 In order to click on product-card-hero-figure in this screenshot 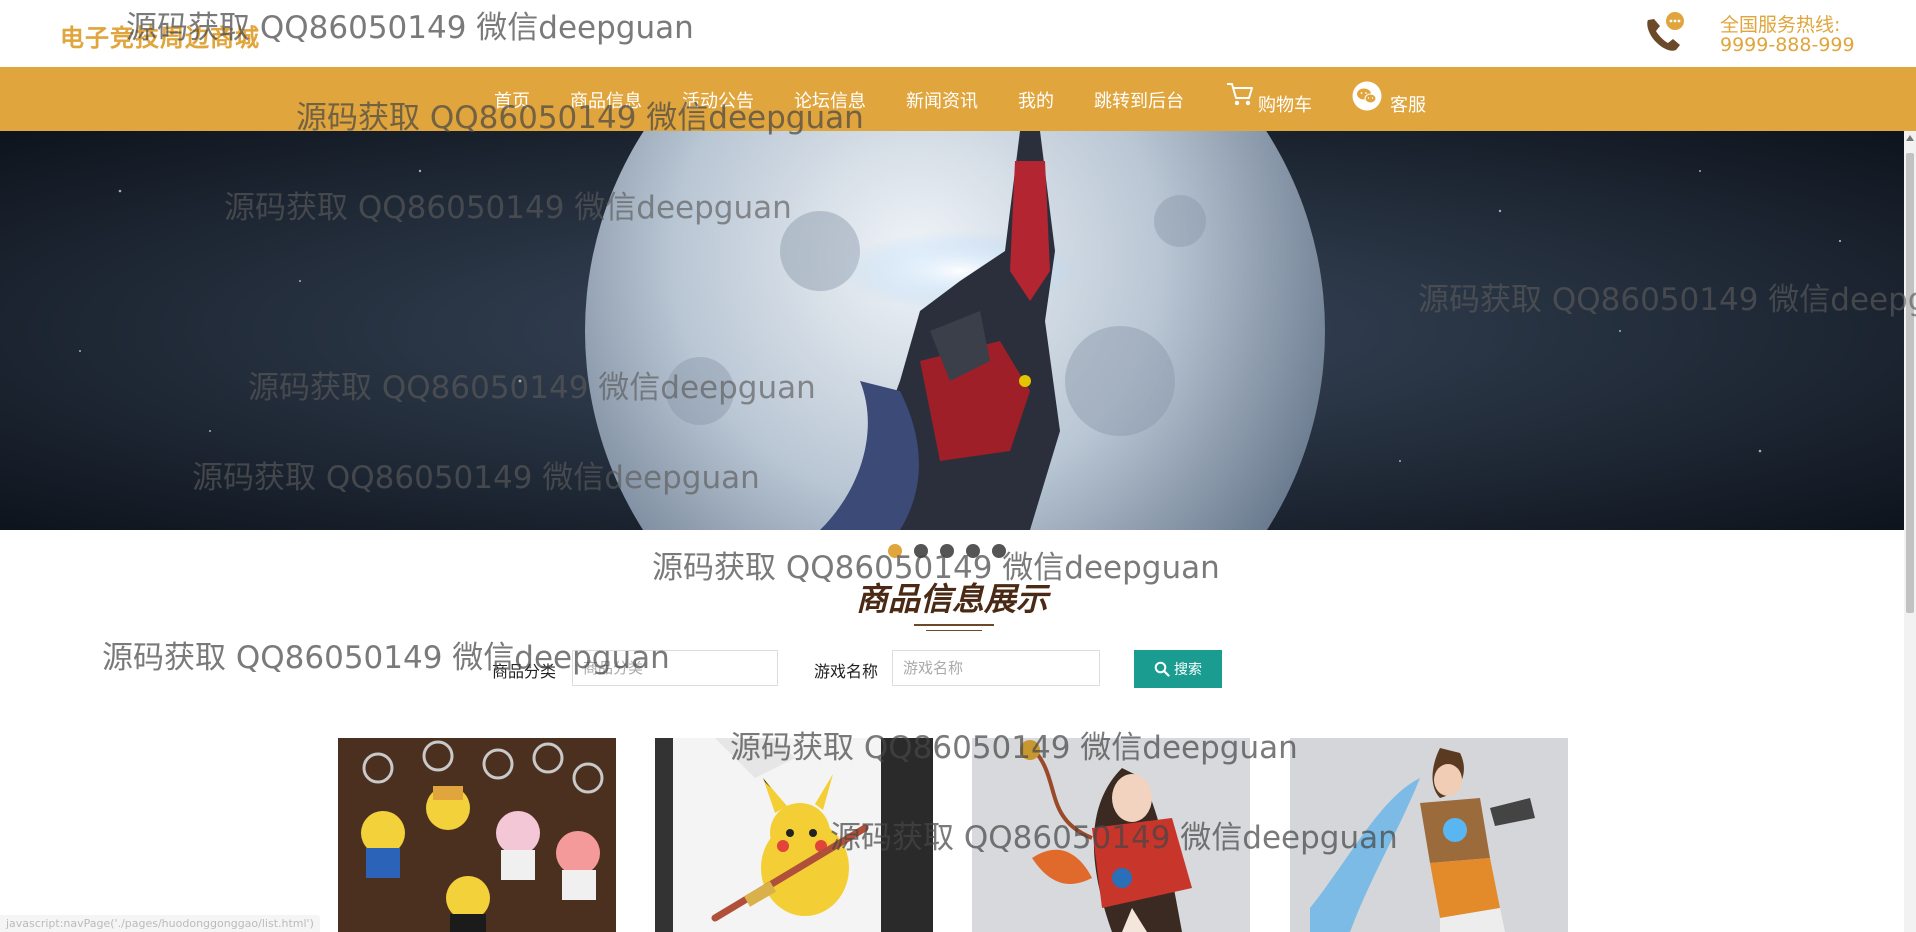, I will do `click(1111, 835)`.